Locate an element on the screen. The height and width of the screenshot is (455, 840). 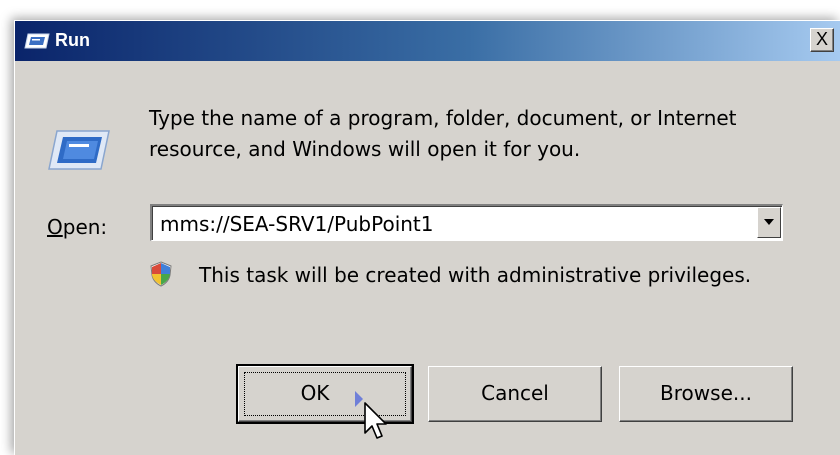
title-bar: Run X is located at coordinates (427, 41).